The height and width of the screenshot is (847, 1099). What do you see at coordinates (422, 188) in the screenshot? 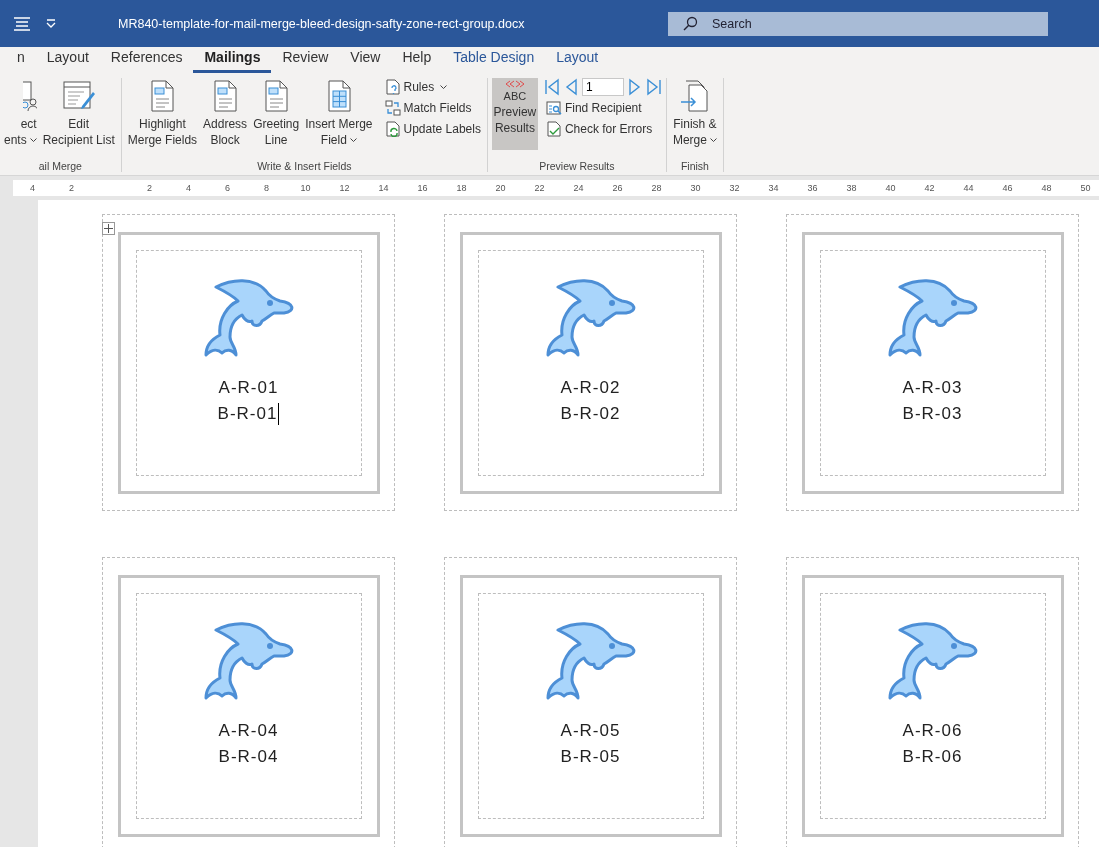
I see `ruler-number: 16` at bounding box center [422, 188].